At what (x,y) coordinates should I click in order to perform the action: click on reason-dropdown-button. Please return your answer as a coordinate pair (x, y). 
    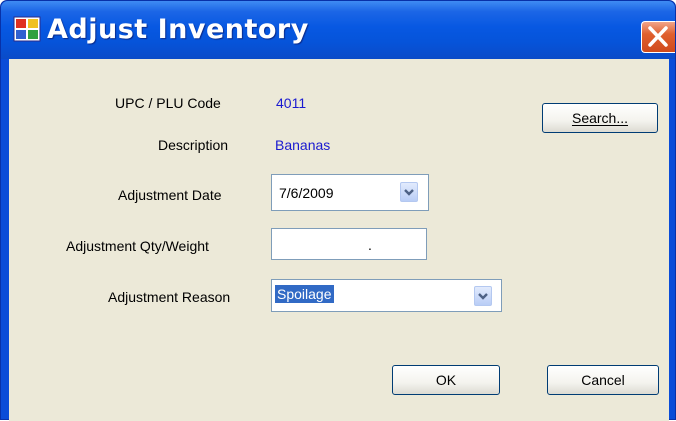
    Looking at the image, I should click on (483, 296).